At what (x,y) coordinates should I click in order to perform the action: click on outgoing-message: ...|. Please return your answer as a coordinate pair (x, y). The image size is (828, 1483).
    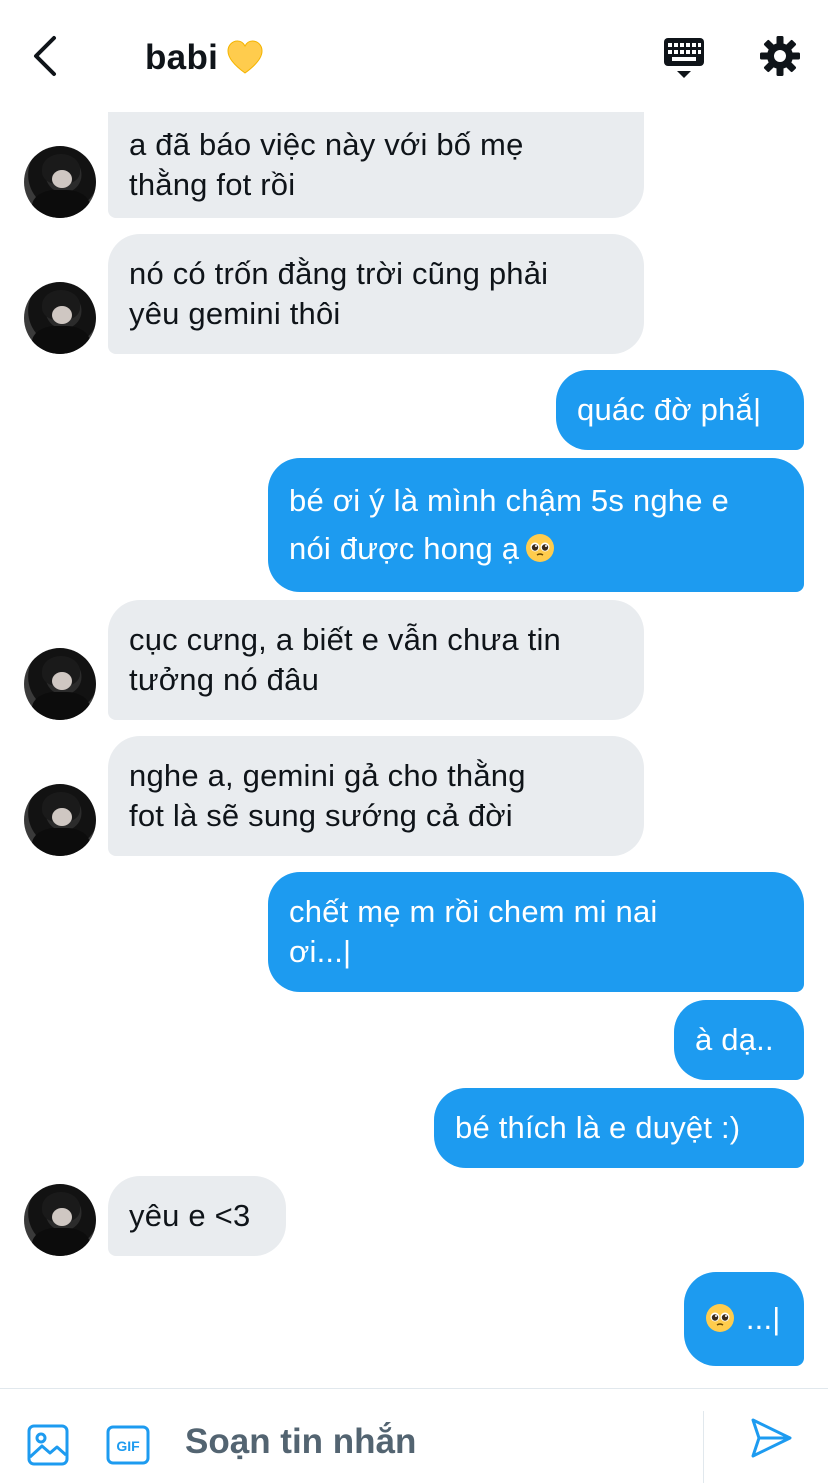
    Looking at the image, I should click on (744, 1319).